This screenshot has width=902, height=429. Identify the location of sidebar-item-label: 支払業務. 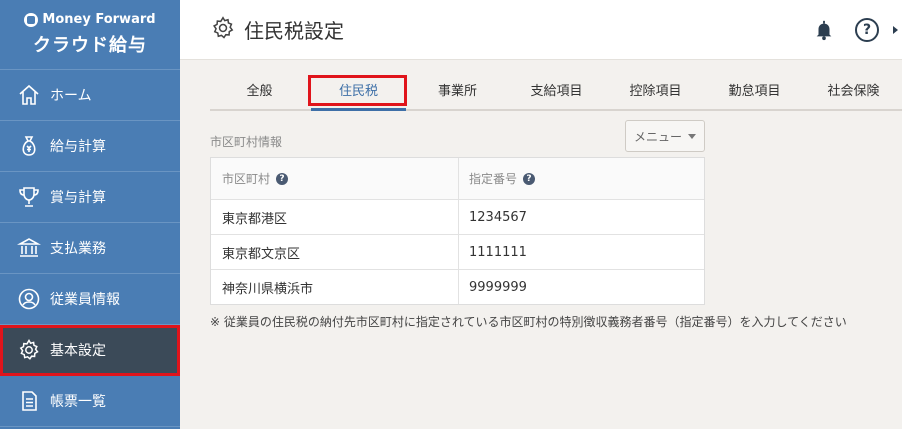
(78, 249).